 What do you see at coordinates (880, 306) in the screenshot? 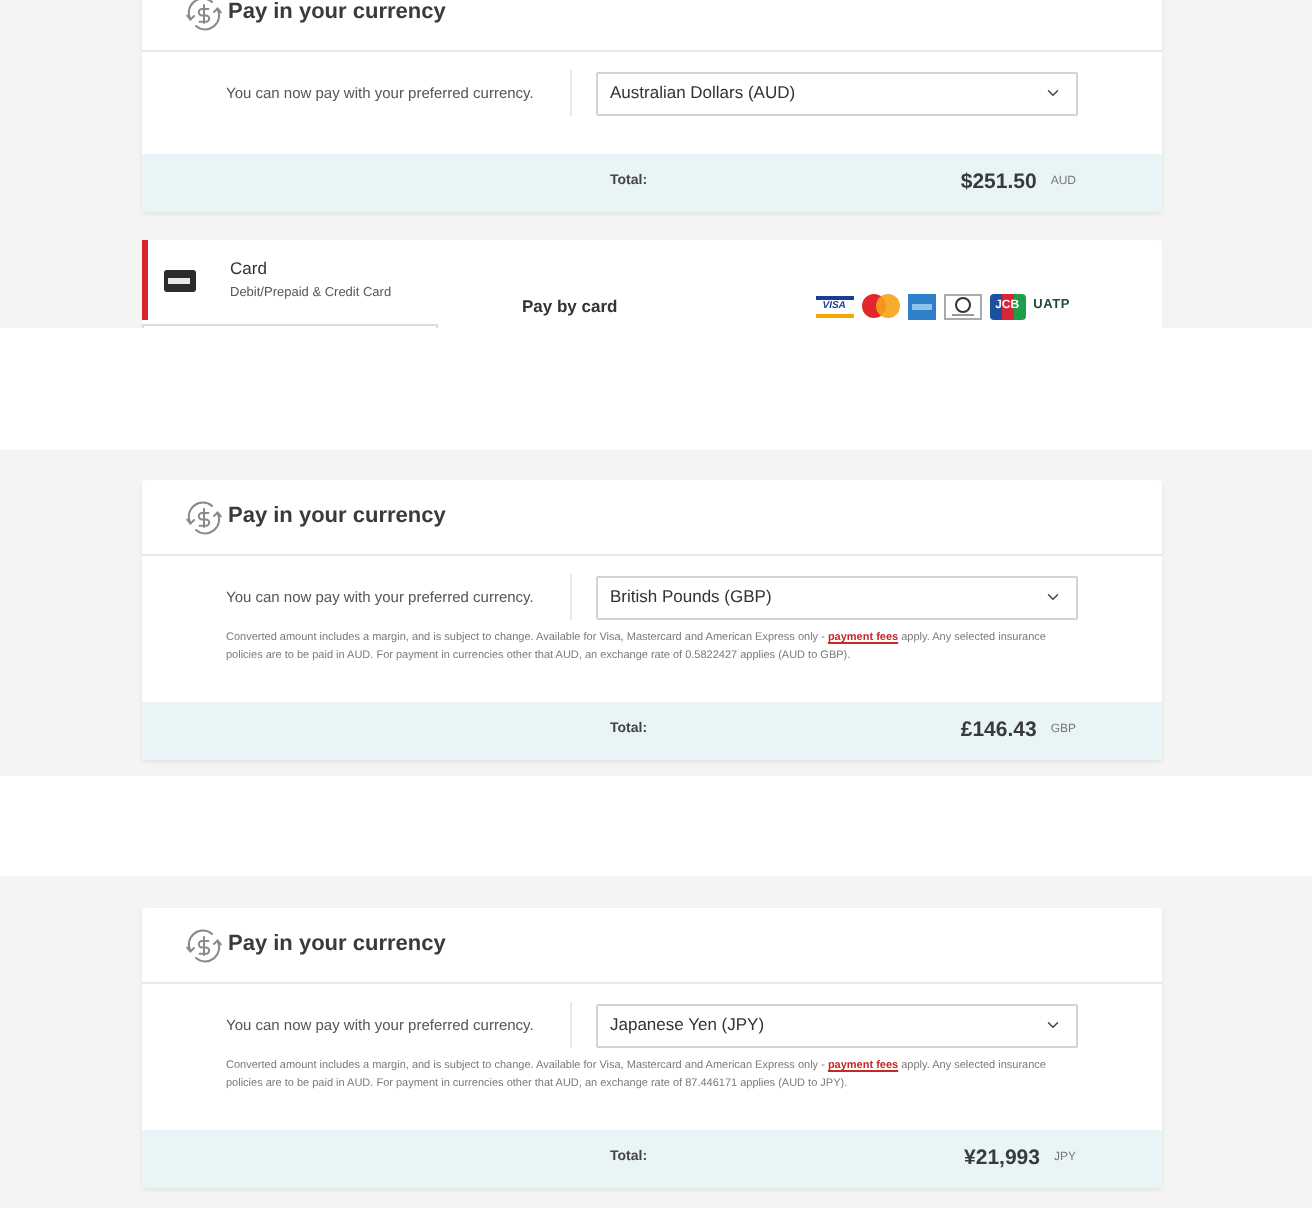
I see `overlapping-circles-icon` at bounding box center [880, 306].